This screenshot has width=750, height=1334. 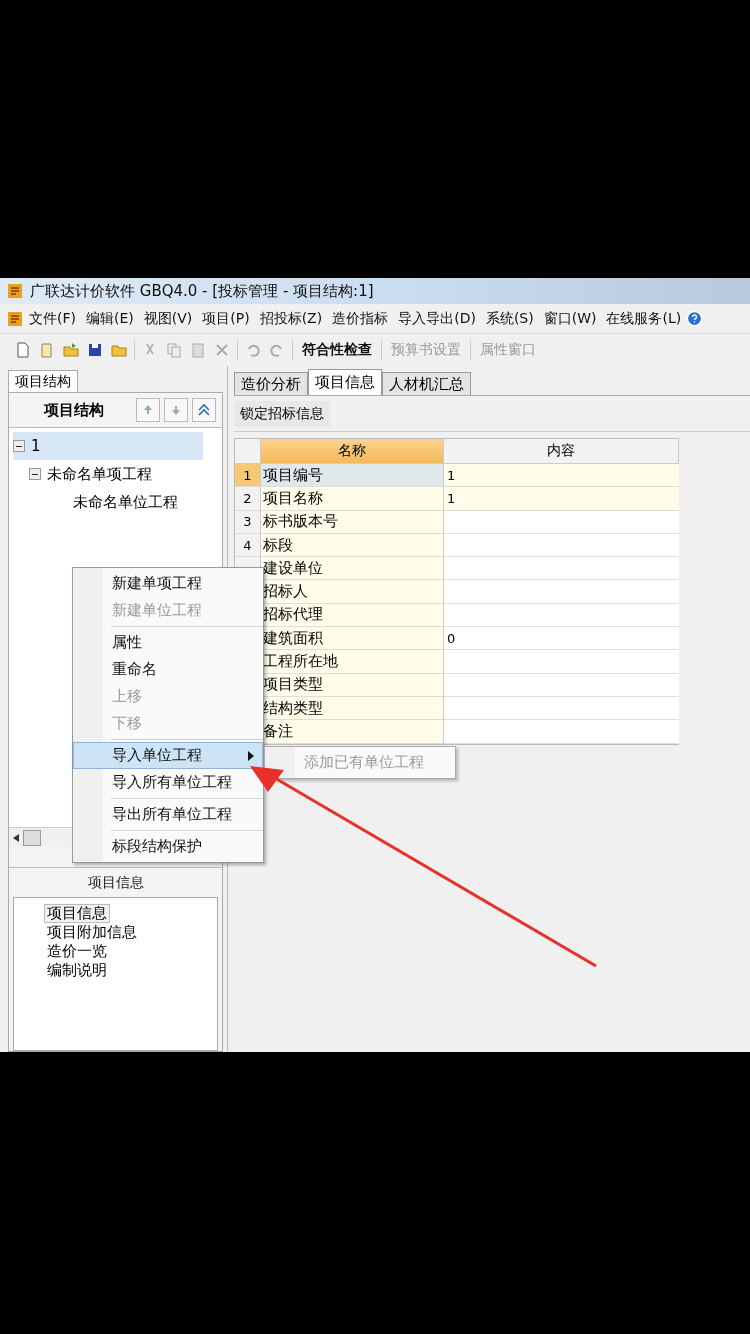 What do you see at coordinates (426, 383) in the screenshot?
I see `tab: 人材机汇总` at bounding box center [426, 383].